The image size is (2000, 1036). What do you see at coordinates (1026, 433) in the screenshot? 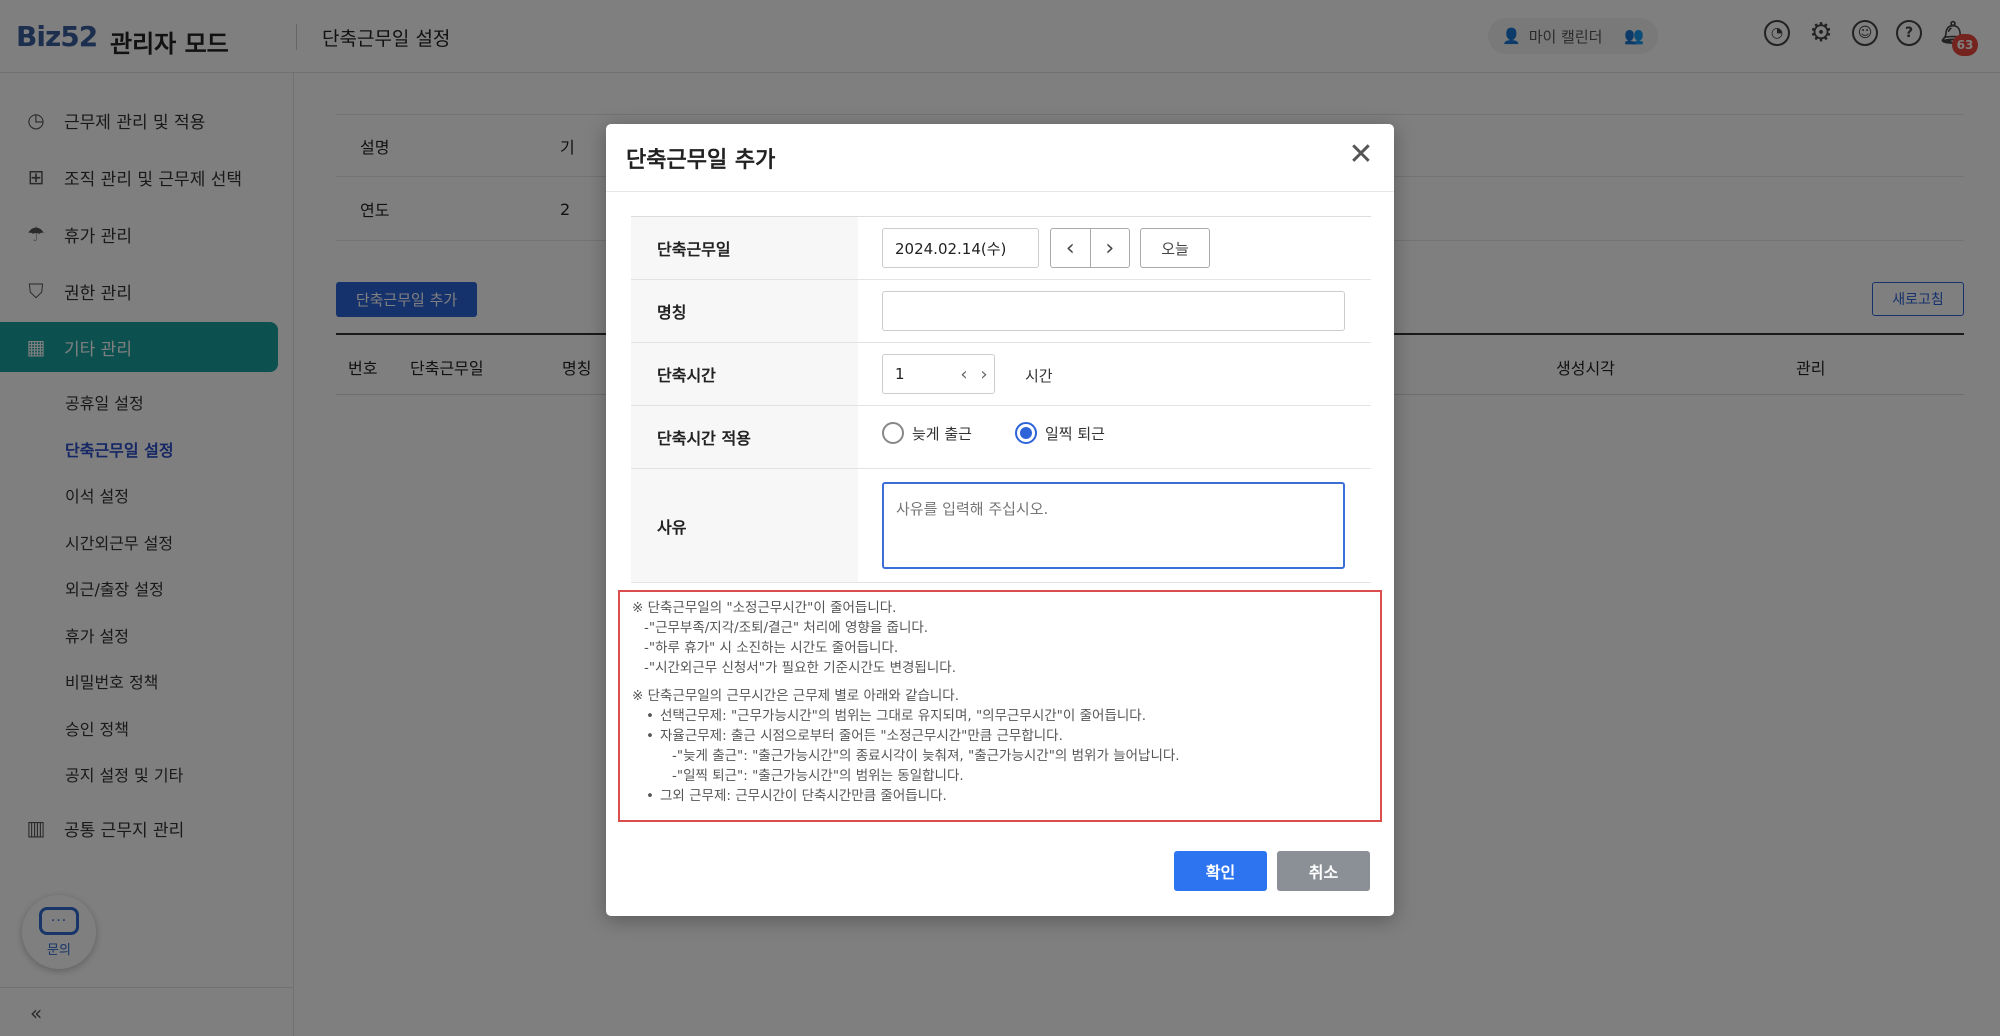
I see `radio-circle-checked` at bounding box center [1026, 433].